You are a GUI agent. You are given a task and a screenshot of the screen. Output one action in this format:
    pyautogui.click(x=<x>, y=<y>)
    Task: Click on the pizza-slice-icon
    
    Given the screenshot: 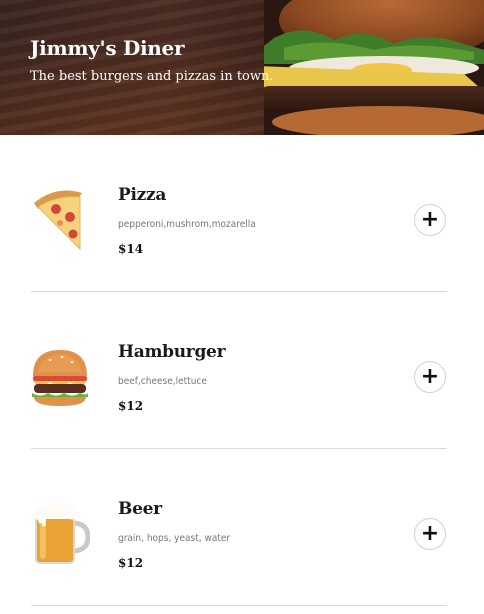 What is the action you would take?
    pyautogui.click(x=58, y=220)
    